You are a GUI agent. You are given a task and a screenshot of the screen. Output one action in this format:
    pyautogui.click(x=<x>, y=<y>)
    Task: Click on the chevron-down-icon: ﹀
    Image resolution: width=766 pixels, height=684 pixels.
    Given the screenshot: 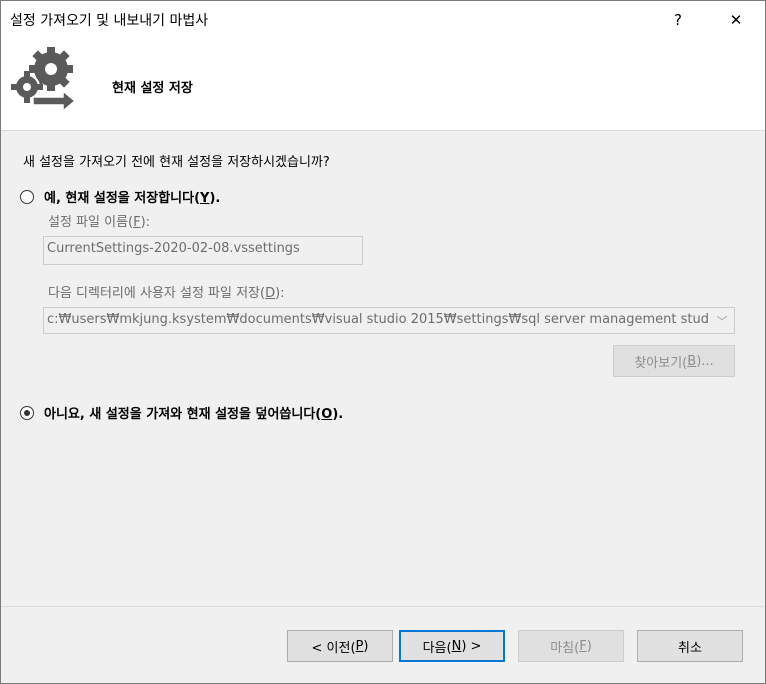 What is the action you would take?
    pyautogui.click(x=722, y=320)
    